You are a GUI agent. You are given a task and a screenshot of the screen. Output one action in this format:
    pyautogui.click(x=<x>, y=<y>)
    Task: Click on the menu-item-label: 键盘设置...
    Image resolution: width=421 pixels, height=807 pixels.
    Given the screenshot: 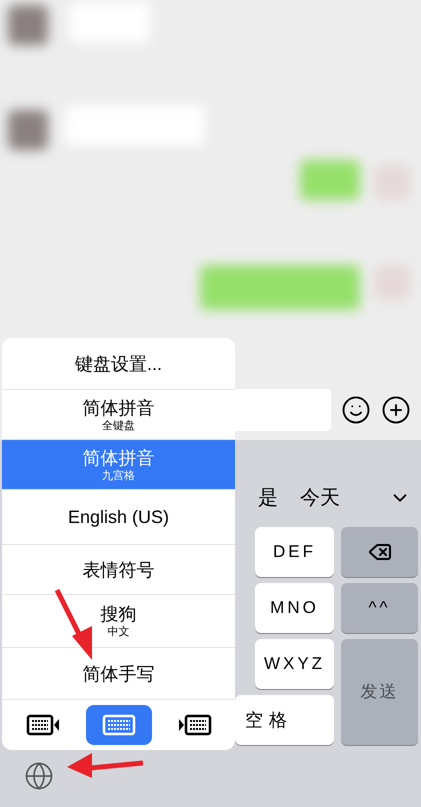 What is the action you would take?
    pyautogui.click(x=118, y=363)
    